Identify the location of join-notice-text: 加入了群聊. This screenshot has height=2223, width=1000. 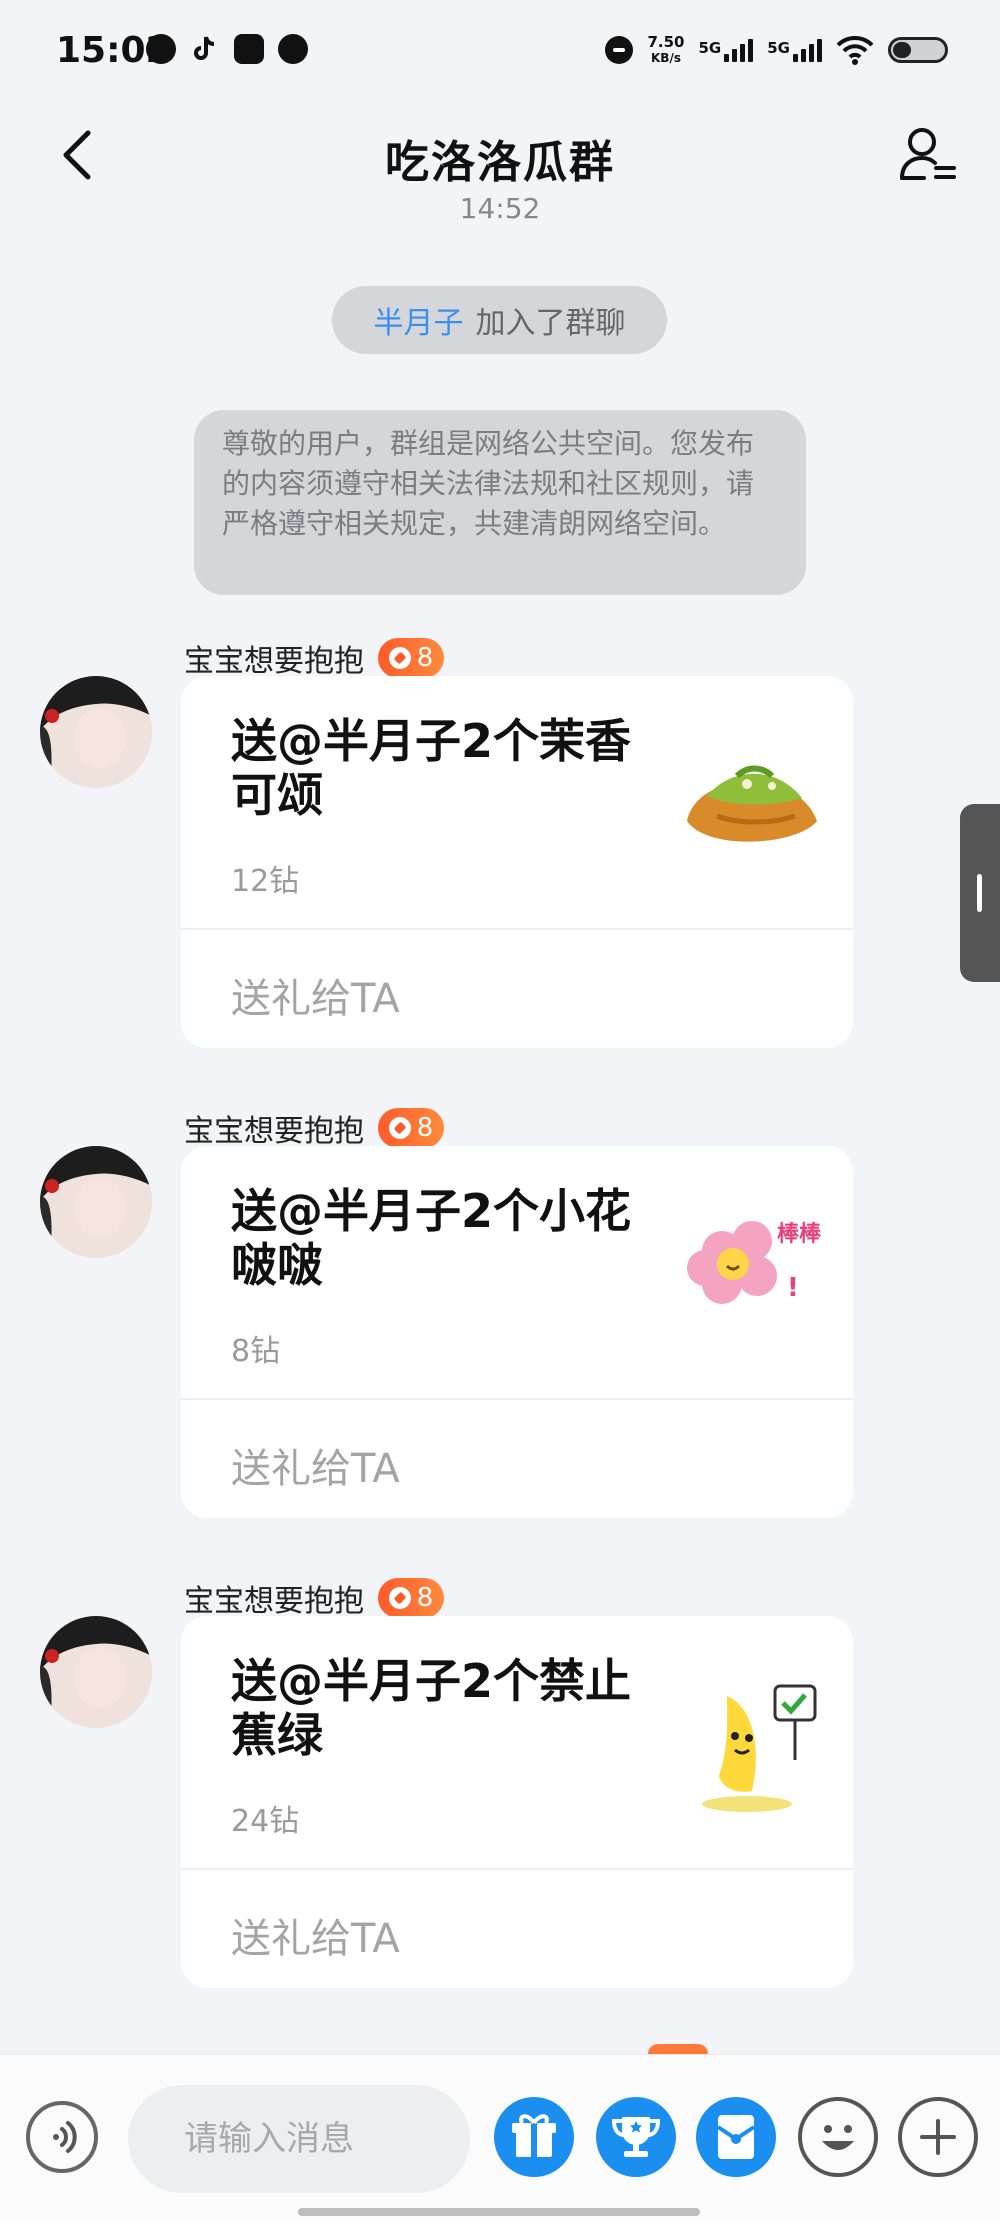
(550, 323).